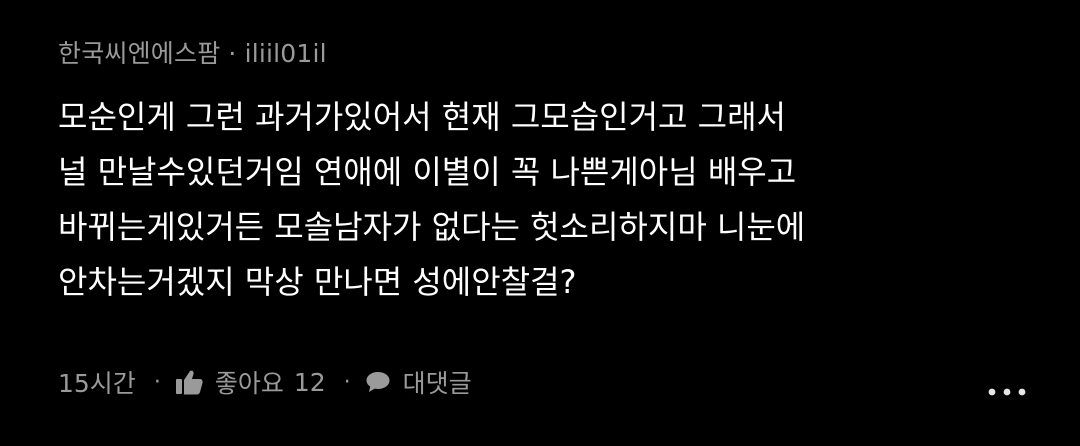  Describe the element at coordinates (189, 382) in the screenshot. I see `thumbs-up-icon` at that location.